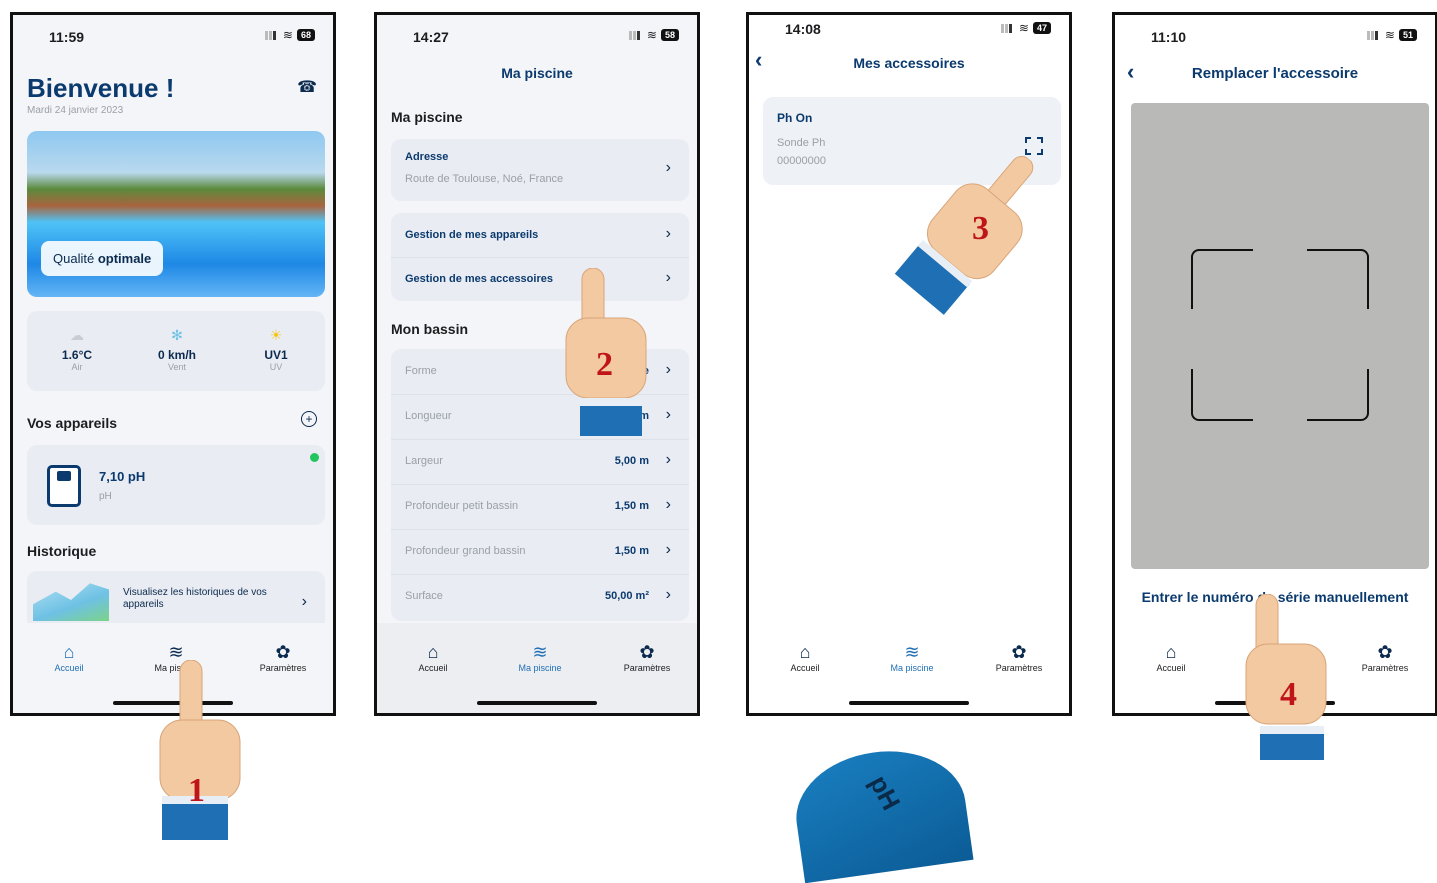  What do you see at coordinates (195, 749) in the screenshot?
I see `pointing-hand-icon` at bounding box center [195, 749].